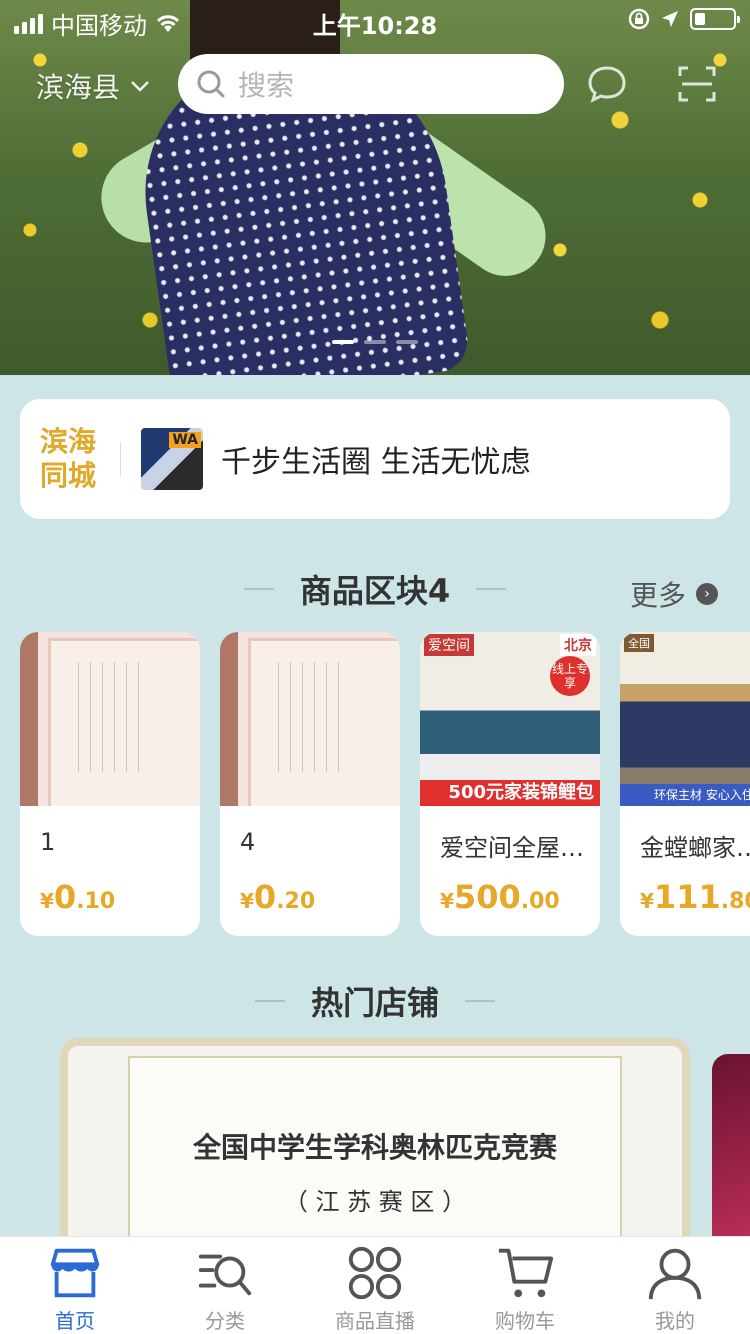 This screenshot has height=1334, width=750. I want to click on product-price: ¥ 0 .20, so click(277, 897).